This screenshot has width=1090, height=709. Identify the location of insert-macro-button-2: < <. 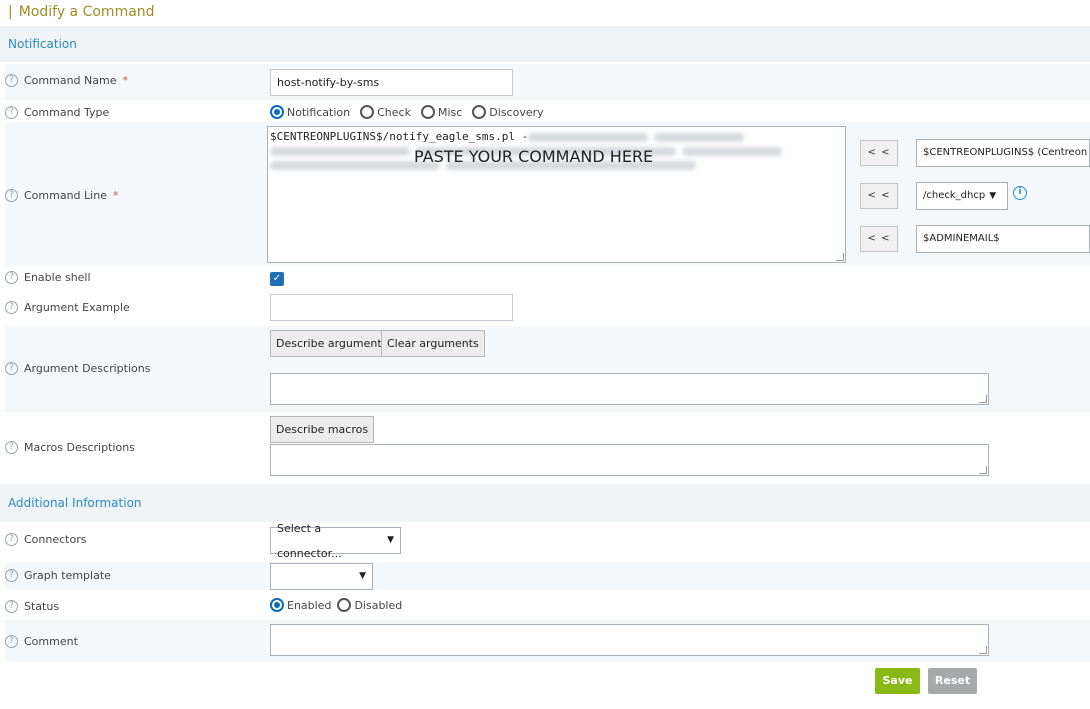
(879, 196).